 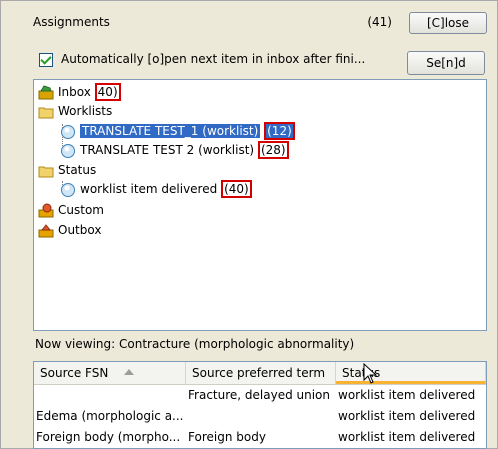 I want to click on worklist-1-label: TRANSLATE TEST_1 (worklist), so click(x=170, y=131).